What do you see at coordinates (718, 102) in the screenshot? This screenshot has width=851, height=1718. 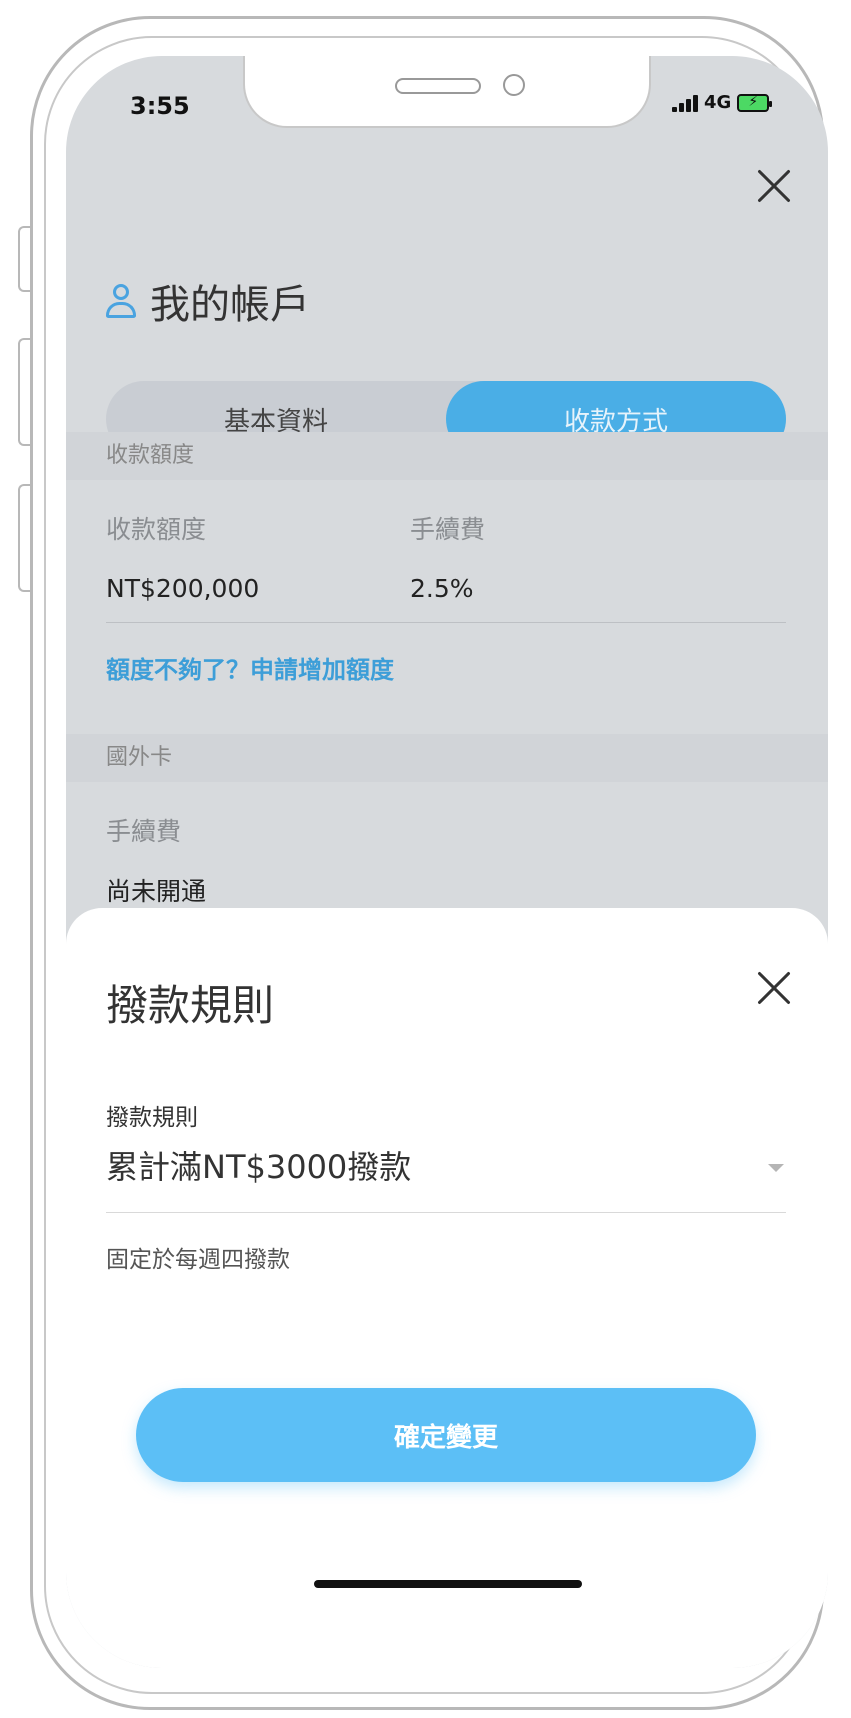 I see `network-label: 4G` at bounding box center [718, 102].